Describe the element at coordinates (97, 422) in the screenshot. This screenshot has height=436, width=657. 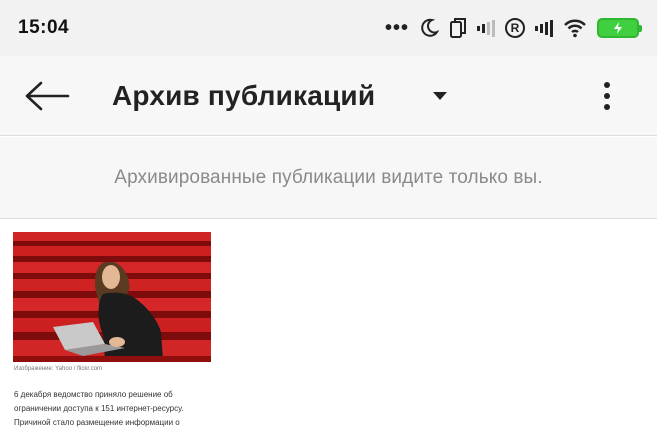
I see `article-line: Причиной стало размещение информации о` at that location.